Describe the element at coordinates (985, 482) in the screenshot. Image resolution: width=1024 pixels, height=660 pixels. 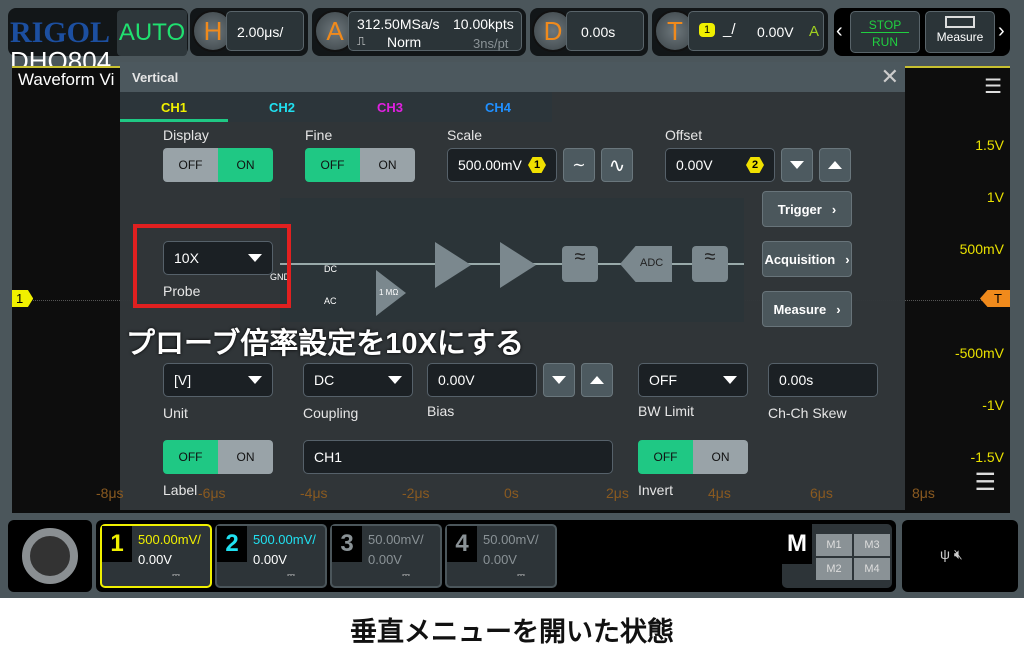
I see `collapse-icon: ☰` at that location.